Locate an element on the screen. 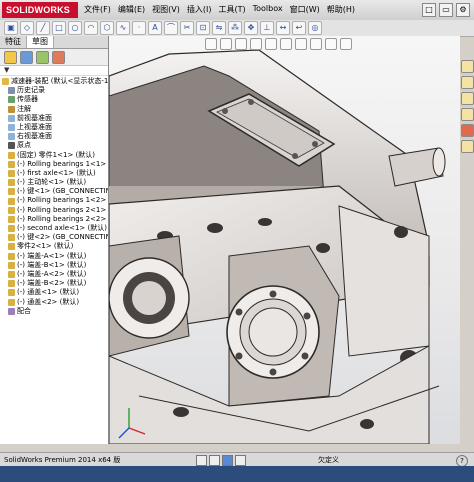 This screenshot has width=474, height=482. tree-item-label: (-) 端盖-A<2> (默认) is located at coordinates (52, 273).